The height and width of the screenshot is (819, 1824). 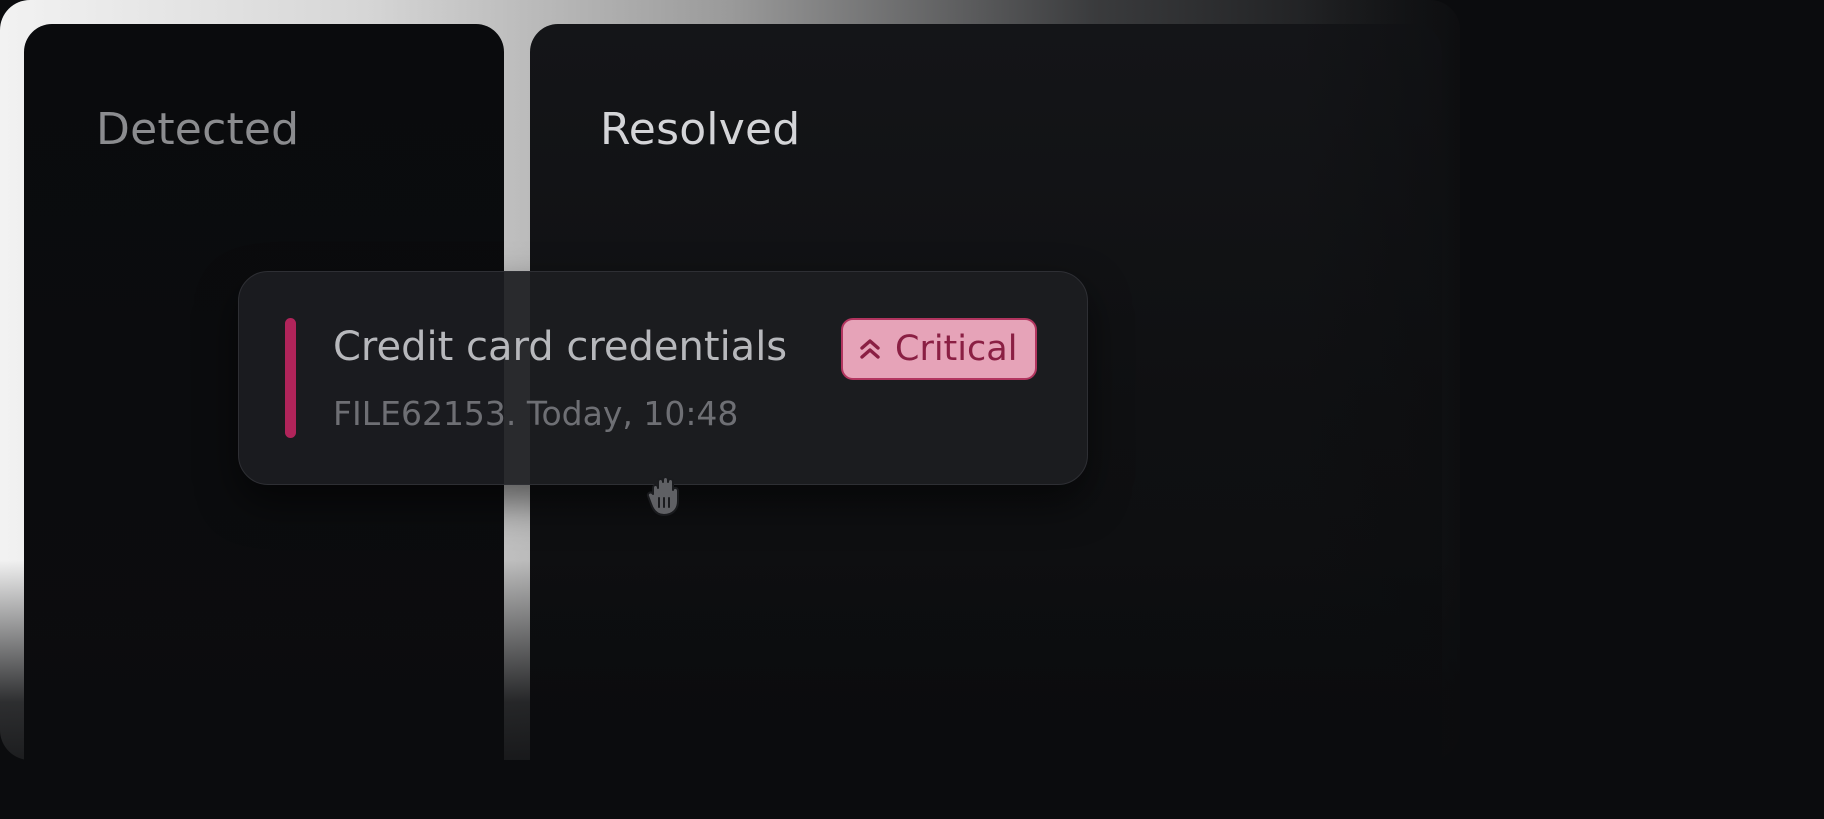 What do you see at coordinates (666, 493) in the screenshot?
I see `grab-hand-icon` at bounding box center [666, 493].